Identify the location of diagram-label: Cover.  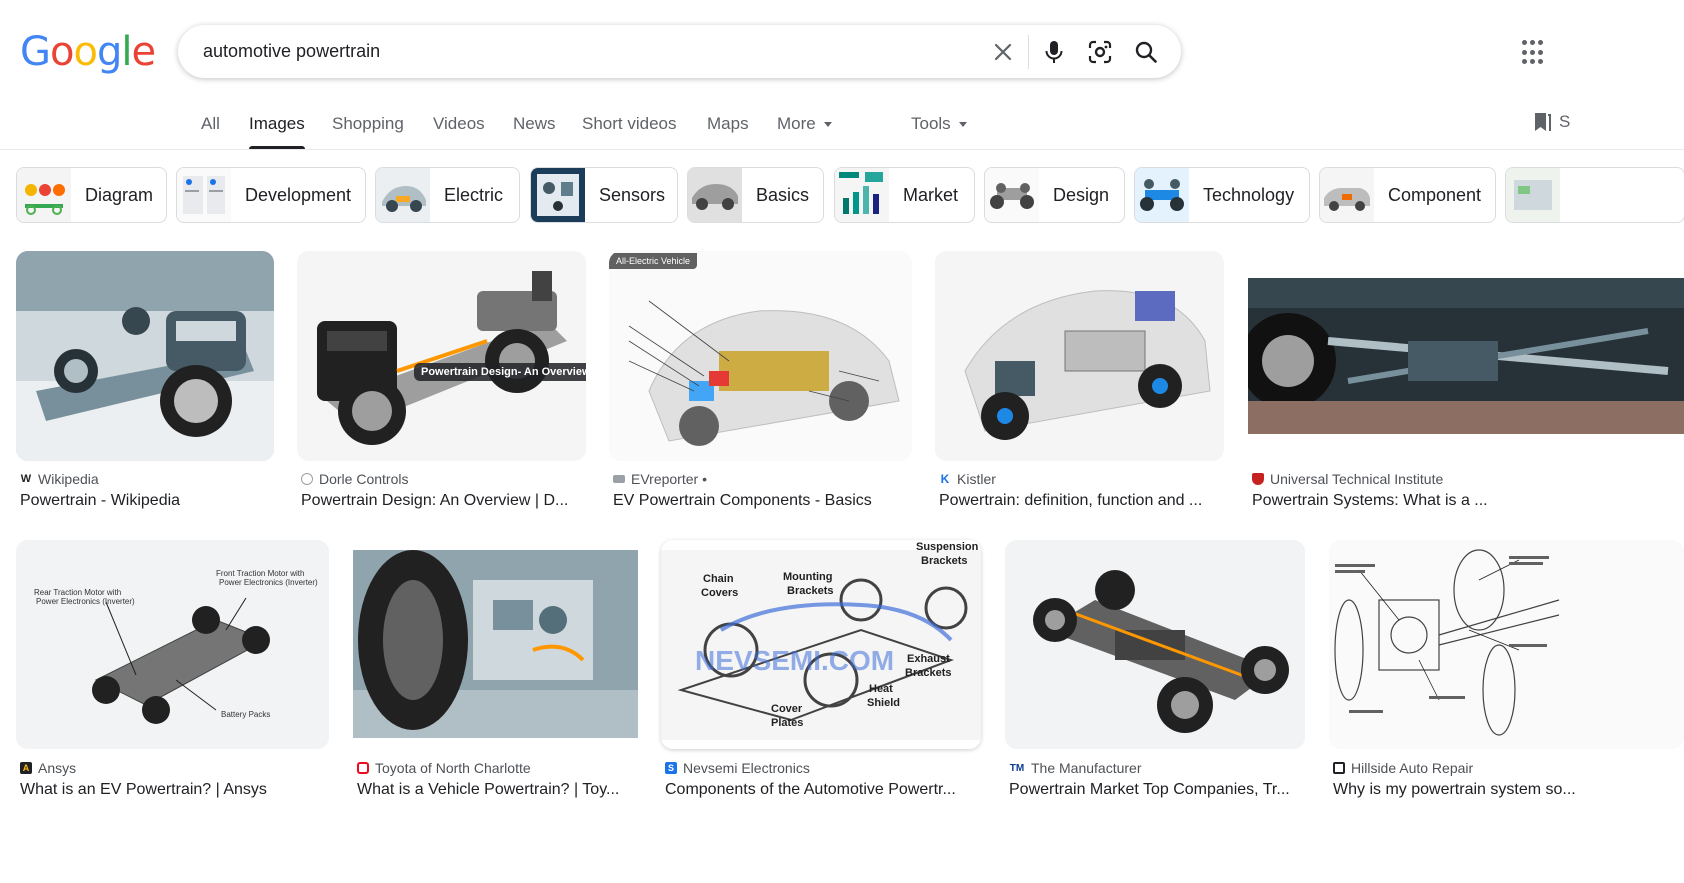
(787, 709).